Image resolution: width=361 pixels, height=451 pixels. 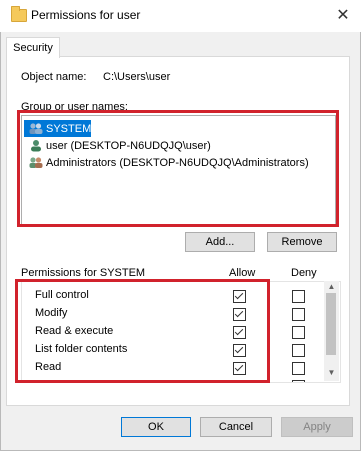 What do you see at coordinates (331, 286) in the screenshot?
I see `scroll-up-icon: ▲` at bounding box center [331, 286].